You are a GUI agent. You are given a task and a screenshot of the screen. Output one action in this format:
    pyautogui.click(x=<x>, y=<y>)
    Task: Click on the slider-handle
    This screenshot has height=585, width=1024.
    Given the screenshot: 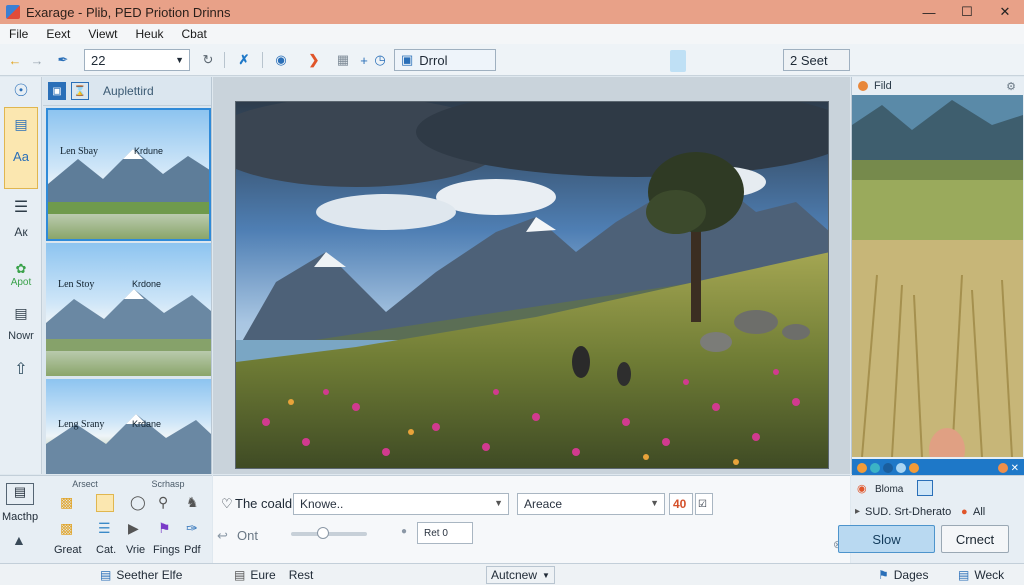 What is the action you would take?
    pyautogui.click(x=323, y=533)
    